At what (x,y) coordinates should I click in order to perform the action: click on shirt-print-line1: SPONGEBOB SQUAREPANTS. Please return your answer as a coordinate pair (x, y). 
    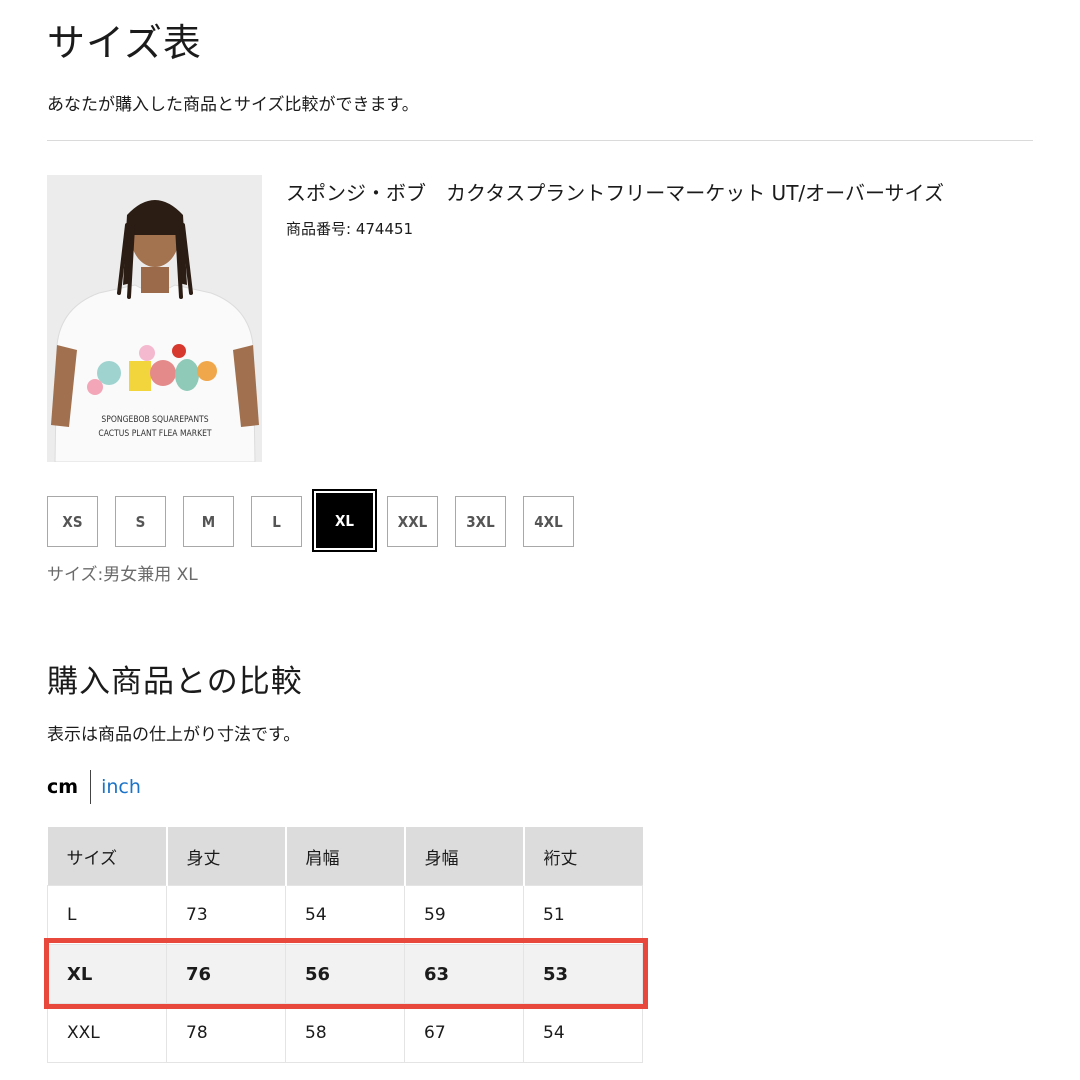
    Looking at the image, I should click on (154, 420).